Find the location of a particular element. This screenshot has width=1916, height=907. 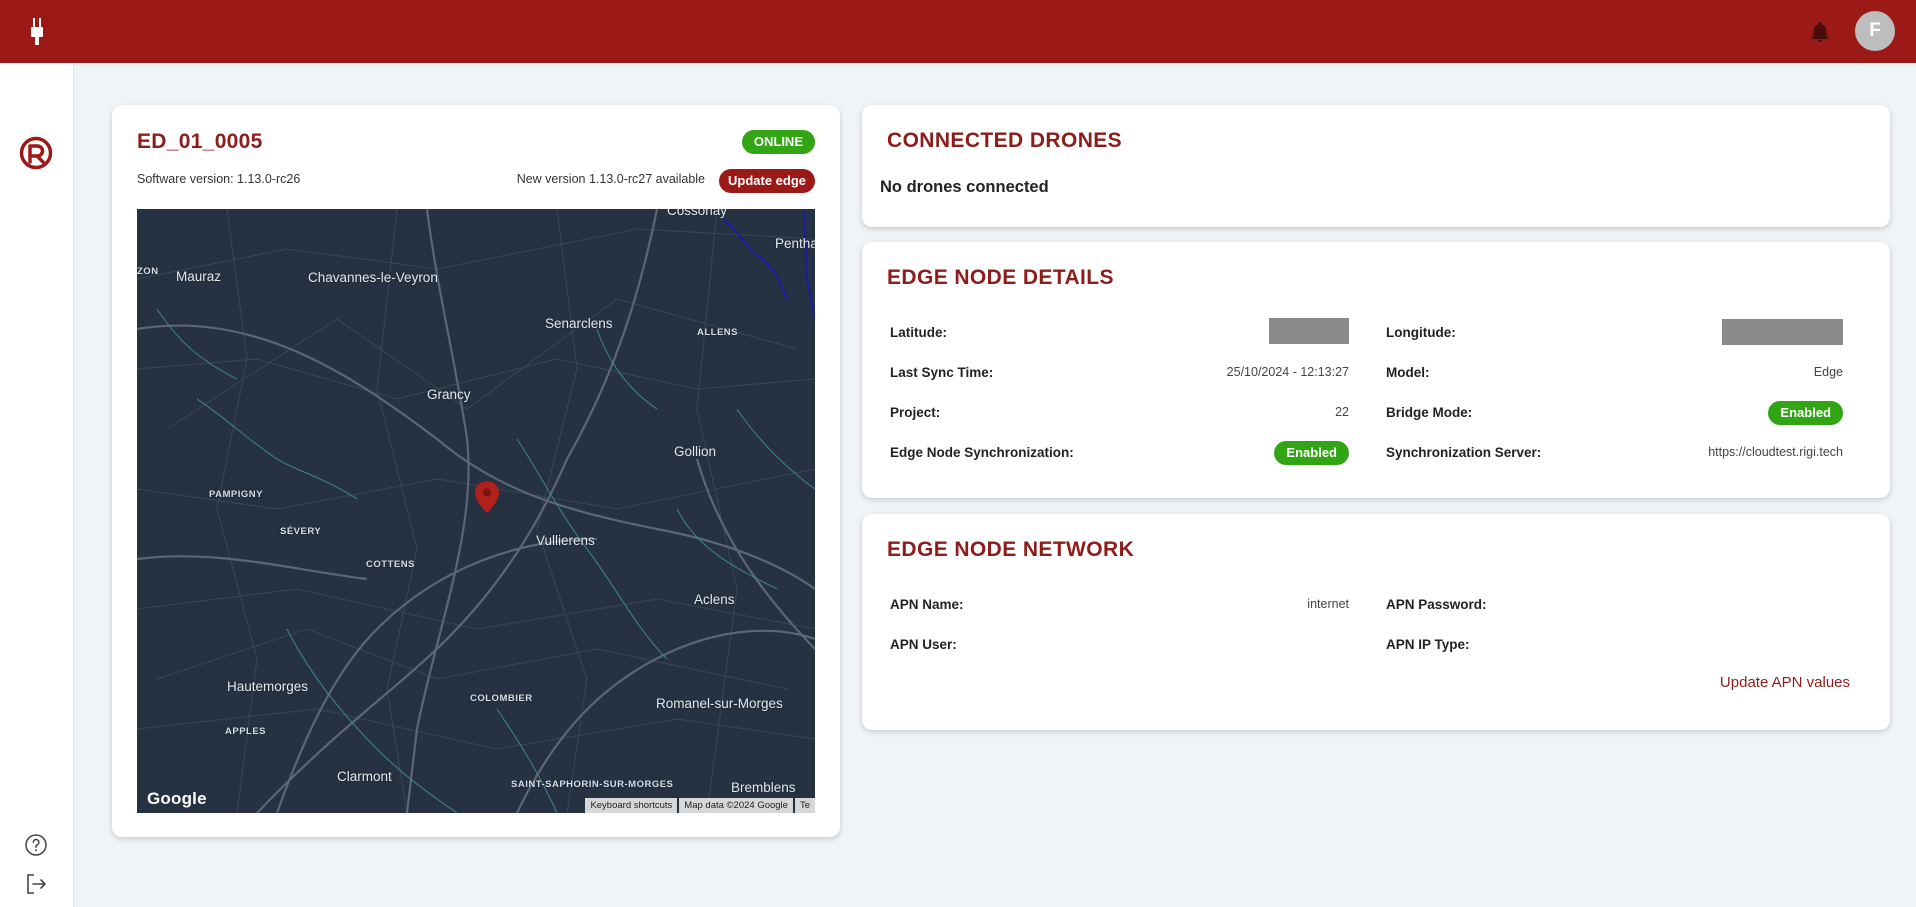

map-label: SAINT-SAPHORIN-SUR-MORGES is located at coordinates (592, 784).